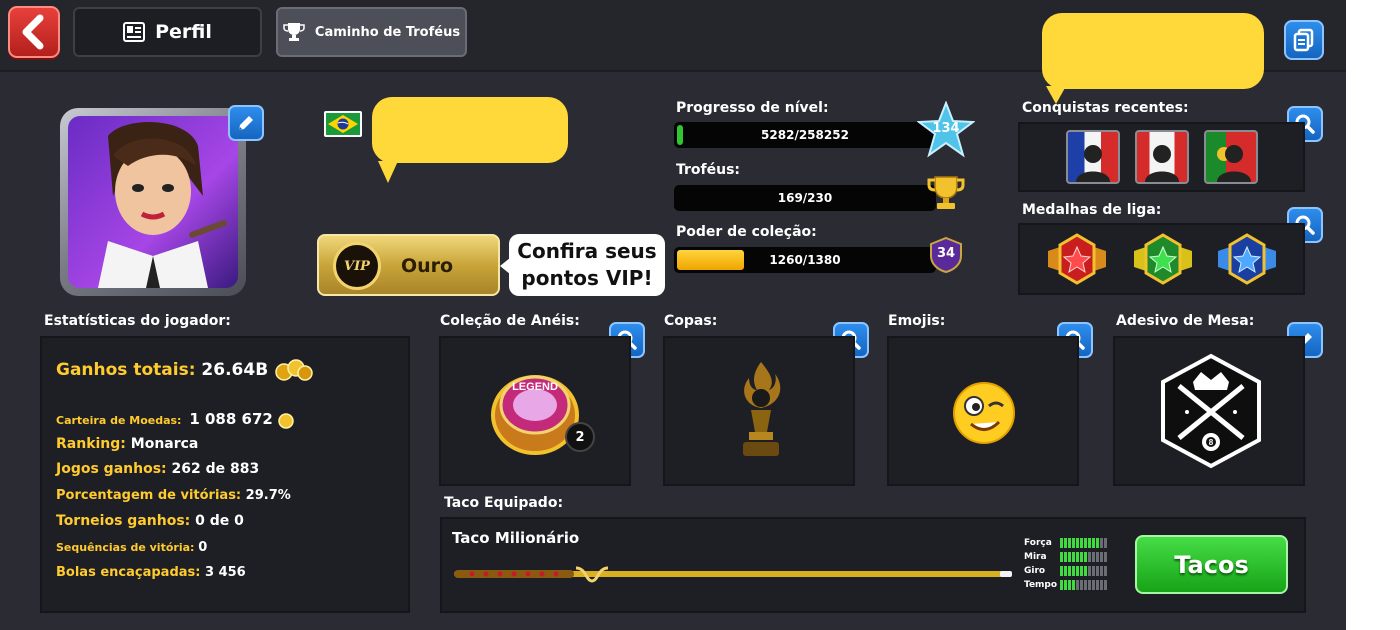 Image resolution: width=1400 pixels, height=630 pixels. I want to click on achievement-france, so click(1093, 157).